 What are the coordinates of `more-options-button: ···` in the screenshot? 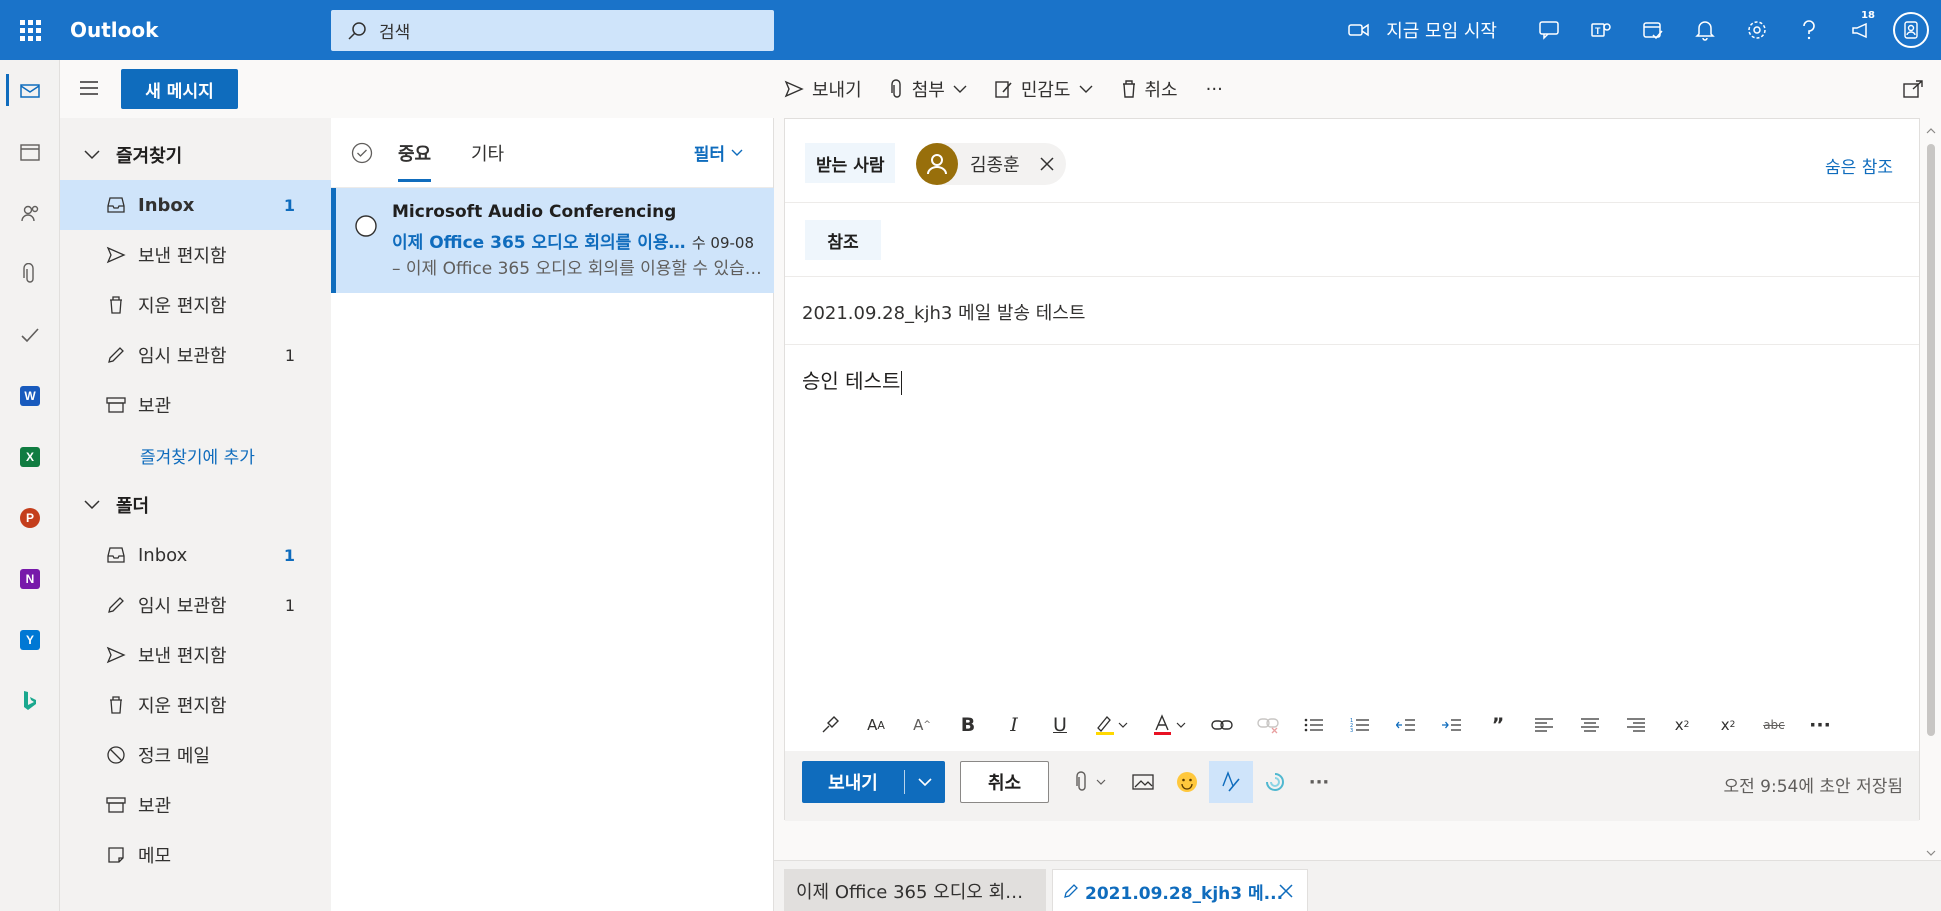 It's located at (1319, 782).